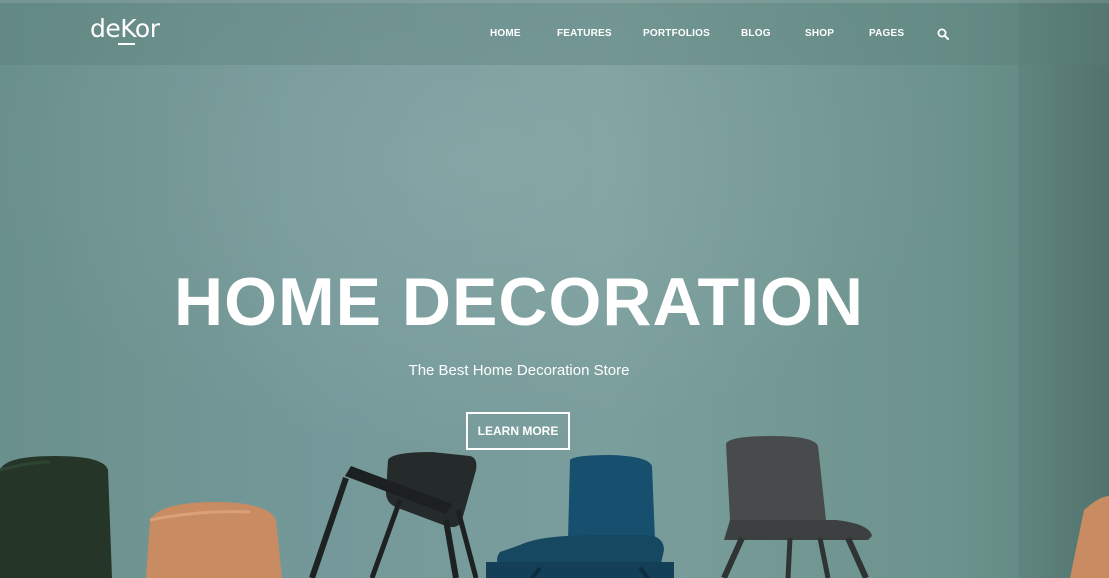 The height and width of the screenshot is (578, 1109). Describe the element at coordinates (886, 33) in the screenshot. I see `nav-item-pages: PAGES` at that location.